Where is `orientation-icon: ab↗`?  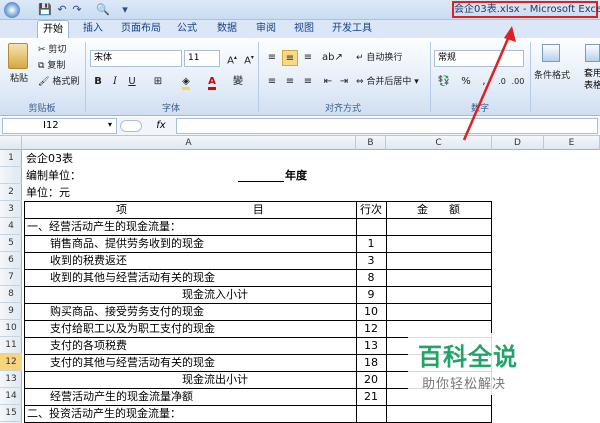
orientation-icon: ab↗ is located at coordinates (332, 58).